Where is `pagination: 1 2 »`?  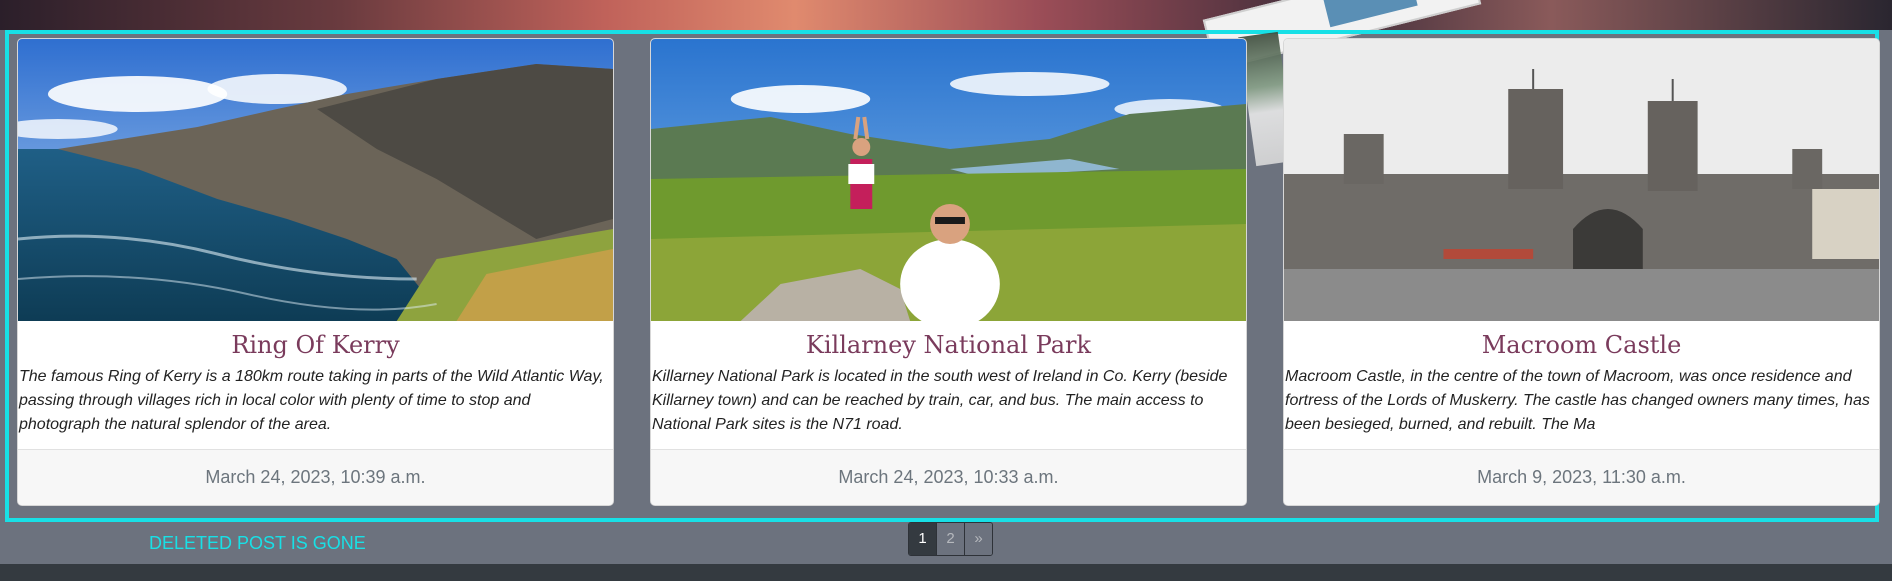
pagination: 1 2 » is located at coordinates (950, 539).